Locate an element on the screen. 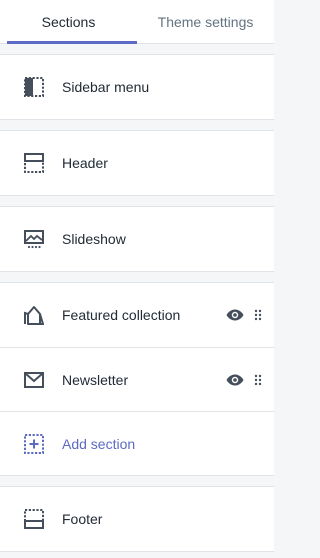 The width and height of the screenshot is (320, 558). section-item-label: Slideshow is located at coordinates (94, 239).